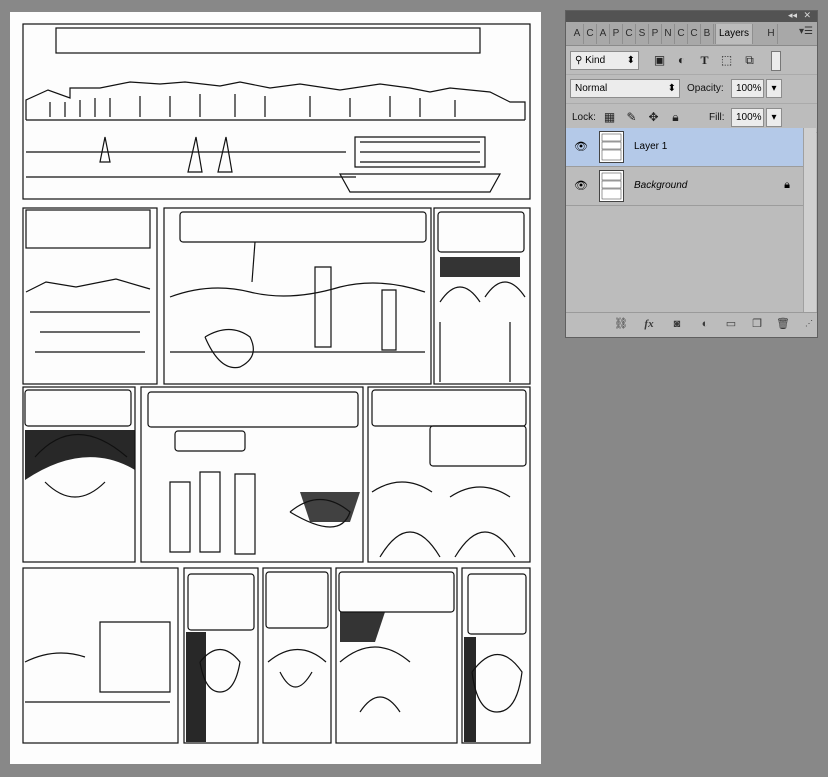 This screenshot has height=777, width=828. I want to click on fill-dropdown-icon: ▾, so click(774, 117).